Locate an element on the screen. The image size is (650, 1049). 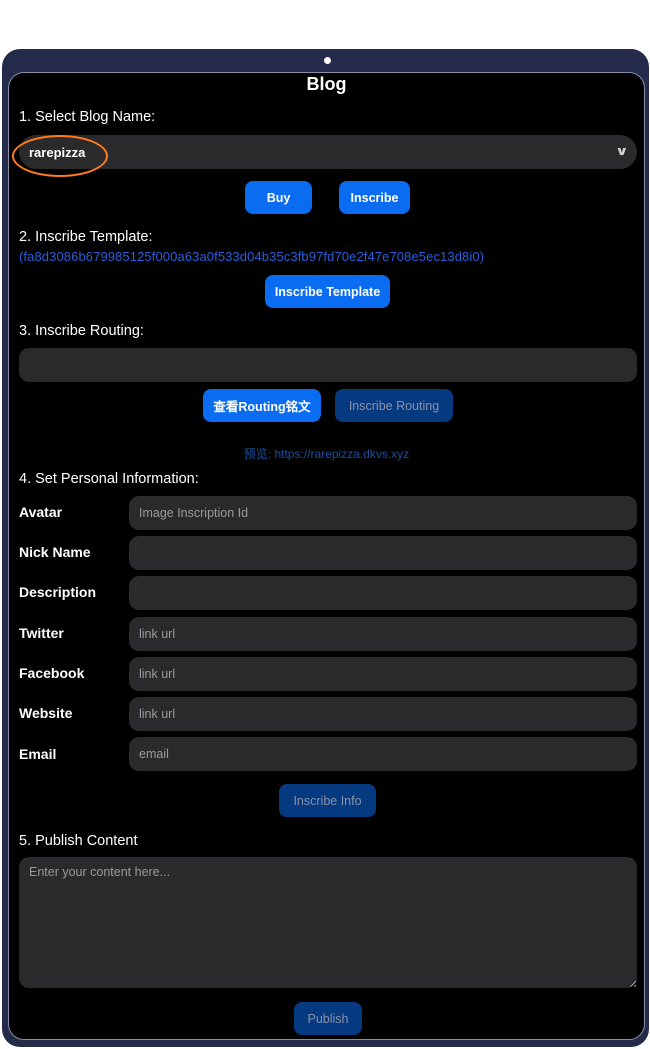
blog-name-select: rarepizza ∨ is located at coordinates (328, 152).